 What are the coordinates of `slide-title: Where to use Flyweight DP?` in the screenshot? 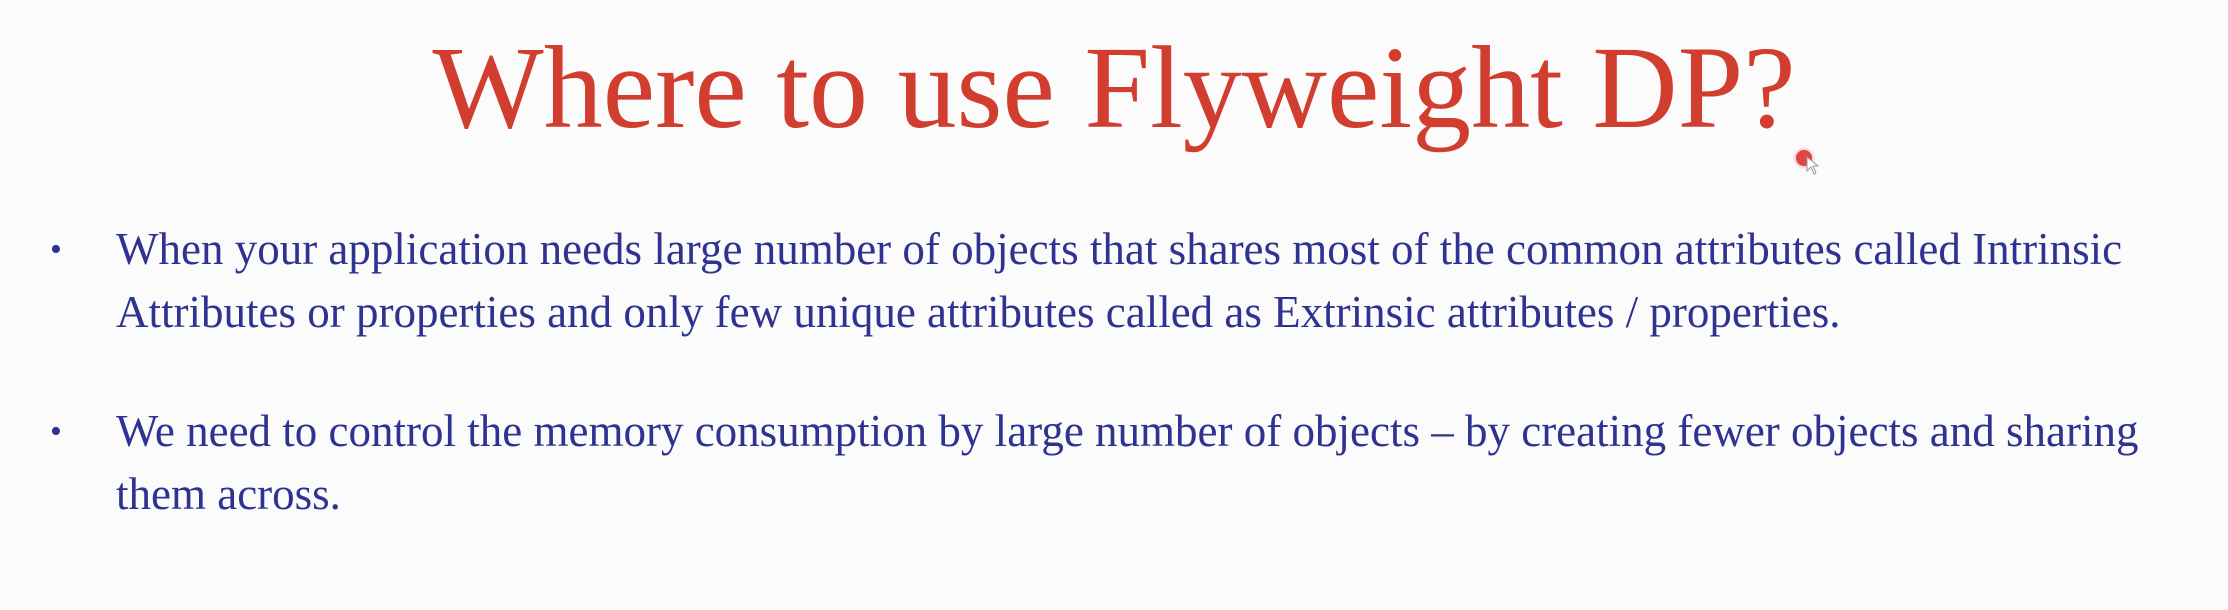 It's located at (1114, 87).